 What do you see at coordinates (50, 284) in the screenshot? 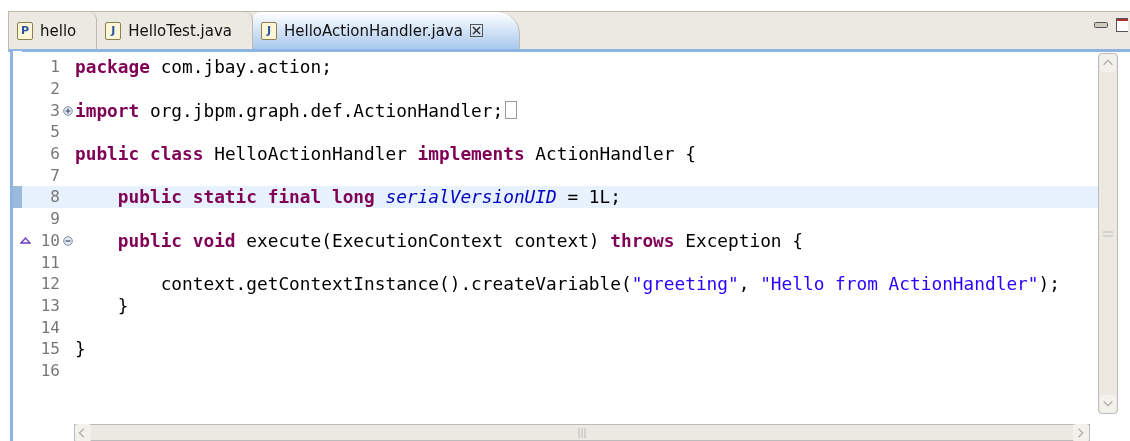
I see `line-number: 12` at bounding box center [50, 284].